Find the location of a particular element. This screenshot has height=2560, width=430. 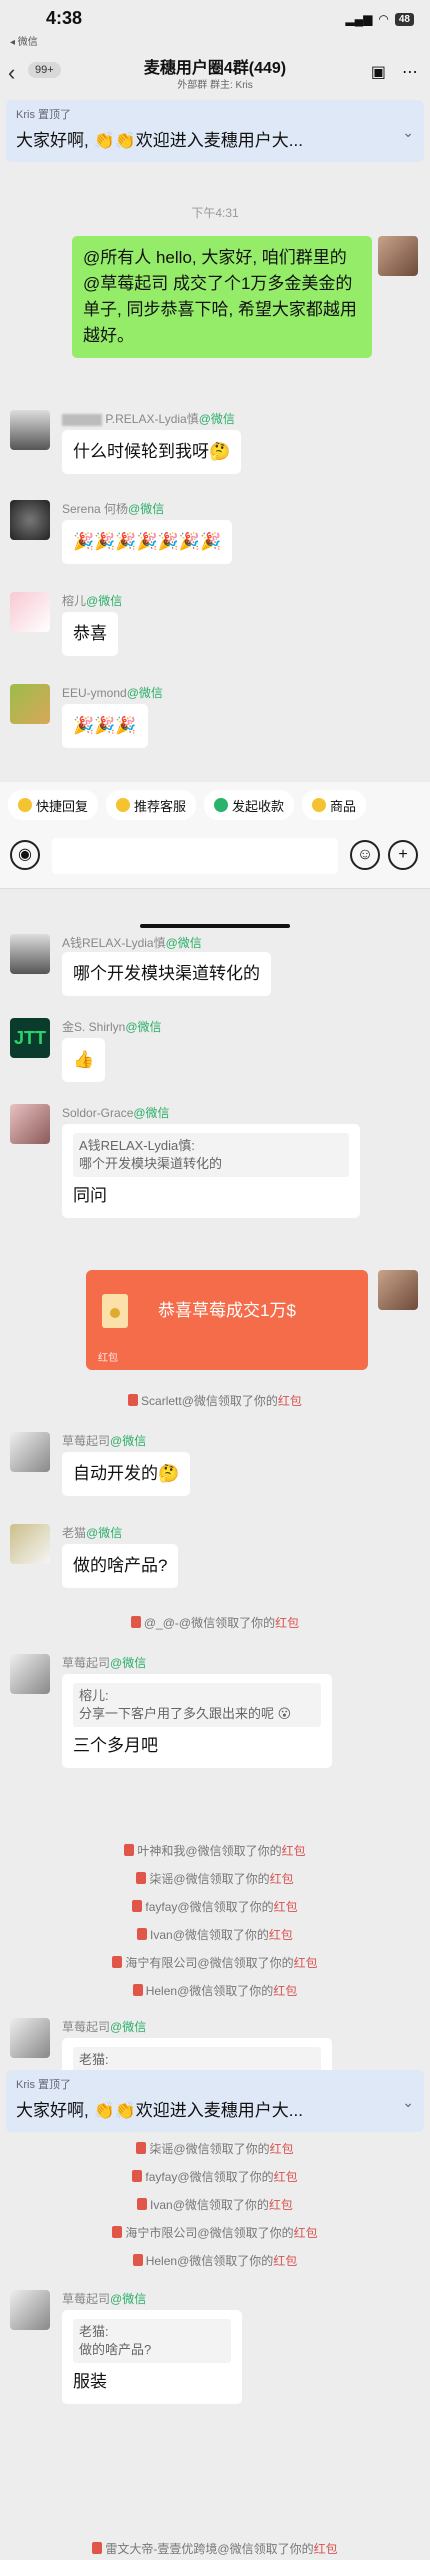

system-notice: fayfay@微信领取了你的红包 is located at coordinates (215, 1906).